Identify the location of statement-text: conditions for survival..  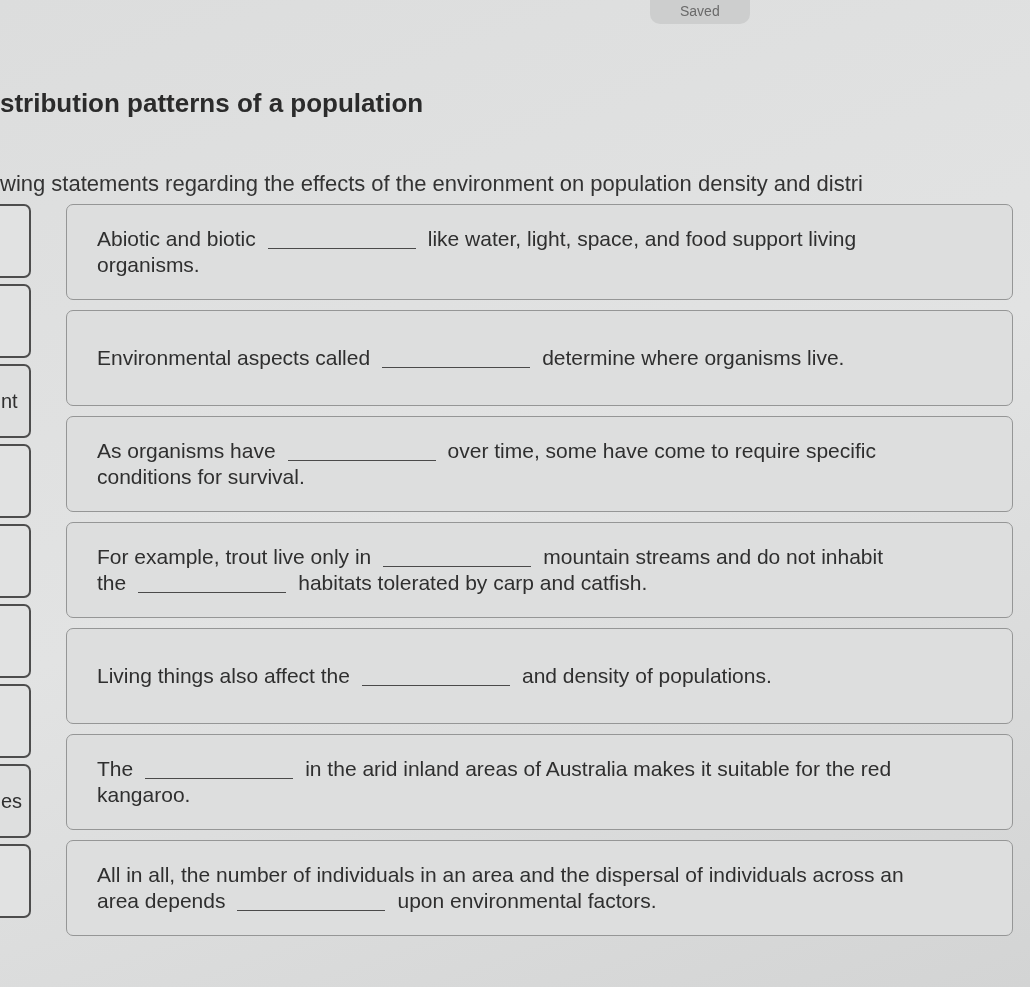
(201, 477).